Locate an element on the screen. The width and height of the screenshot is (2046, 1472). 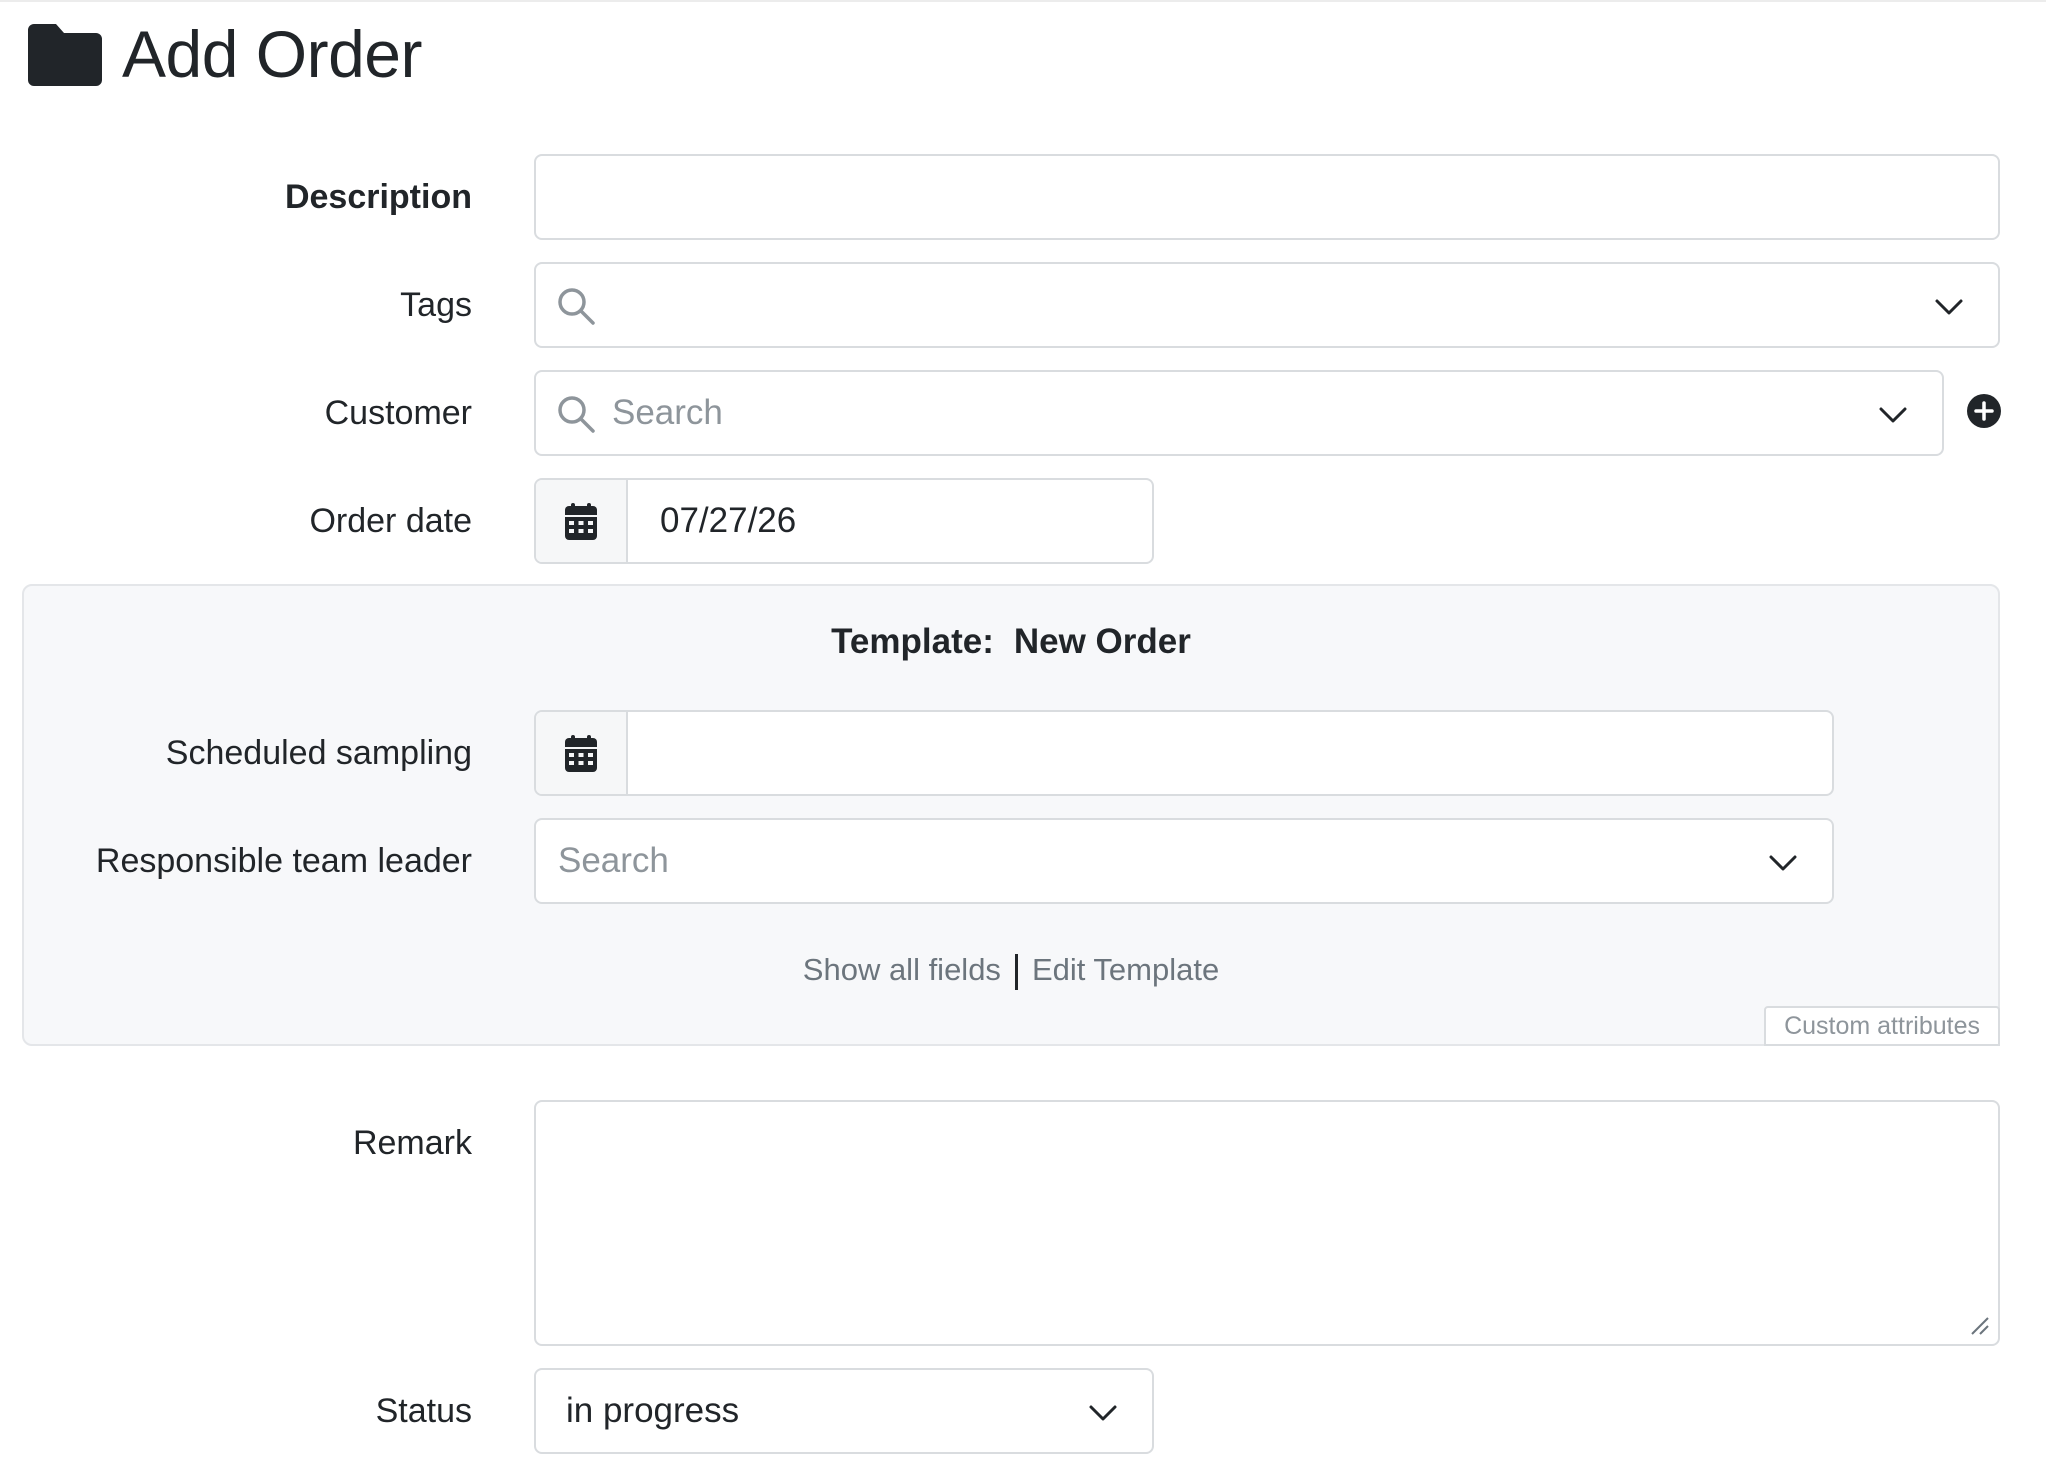
tags-row: Tags is located at coordinates (1023, 305).